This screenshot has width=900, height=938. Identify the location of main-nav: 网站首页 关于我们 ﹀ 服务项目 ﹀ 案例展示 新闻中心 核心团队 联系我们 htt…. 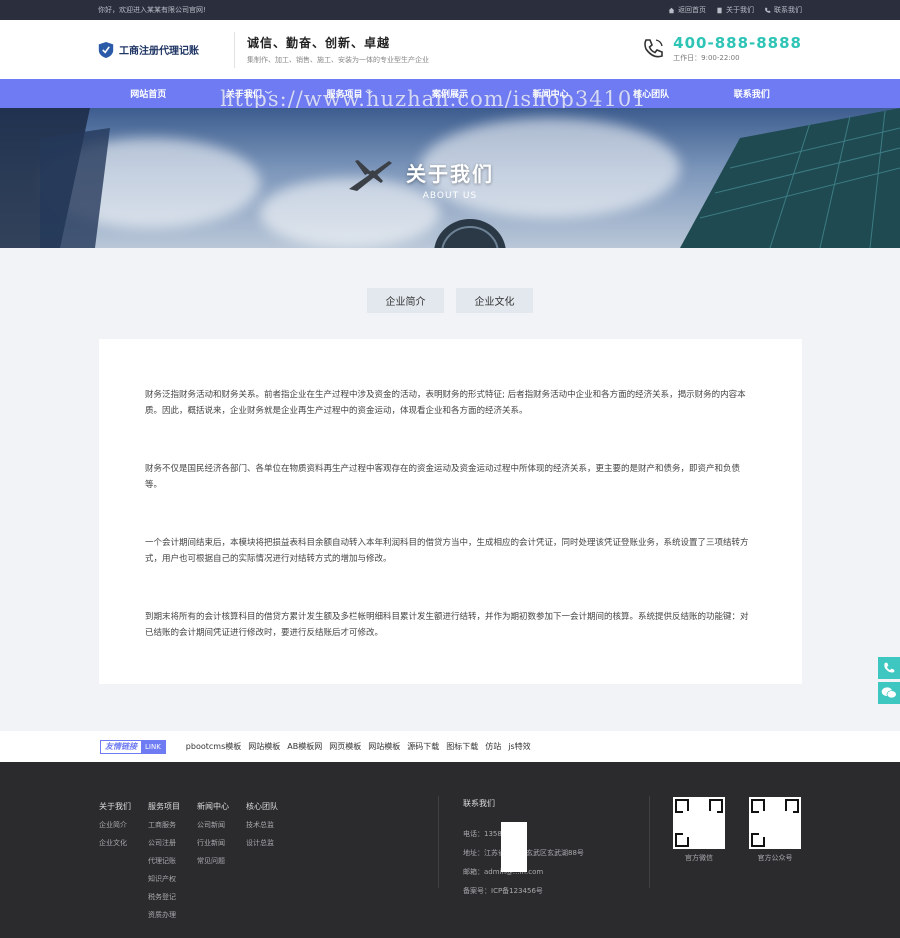
(450, 95).